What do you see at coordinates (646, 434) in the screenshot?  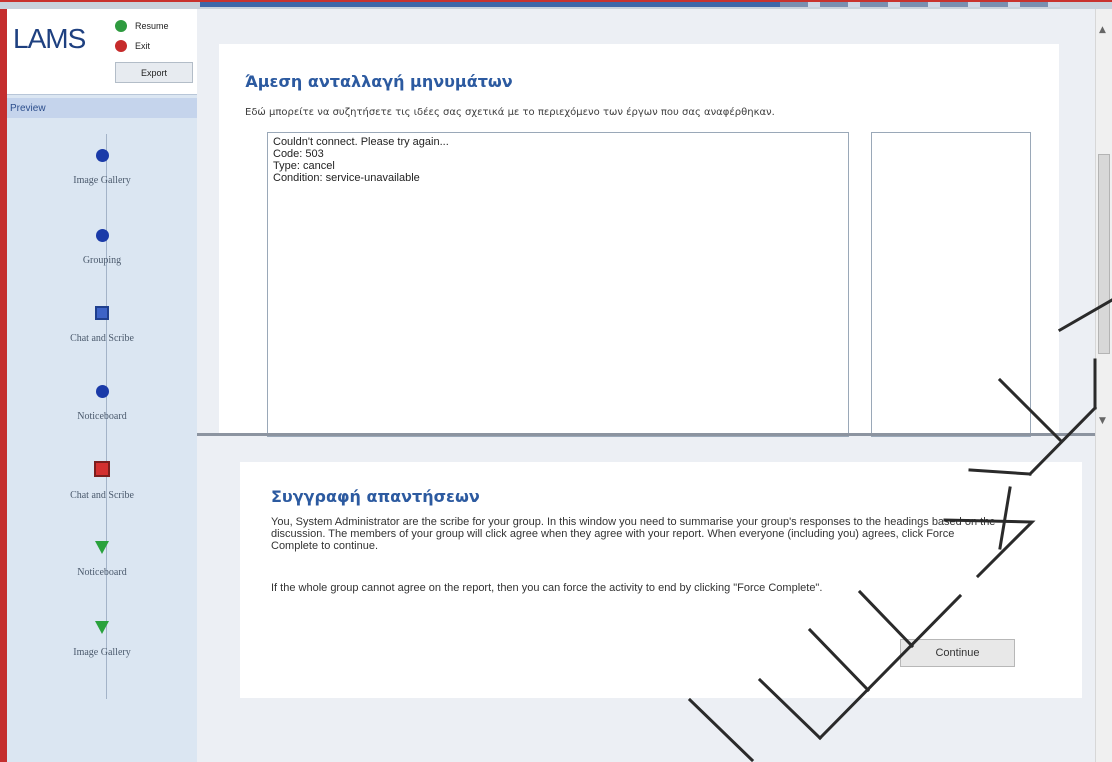 I see `frame-splitter` at bounding box center [646, 434].